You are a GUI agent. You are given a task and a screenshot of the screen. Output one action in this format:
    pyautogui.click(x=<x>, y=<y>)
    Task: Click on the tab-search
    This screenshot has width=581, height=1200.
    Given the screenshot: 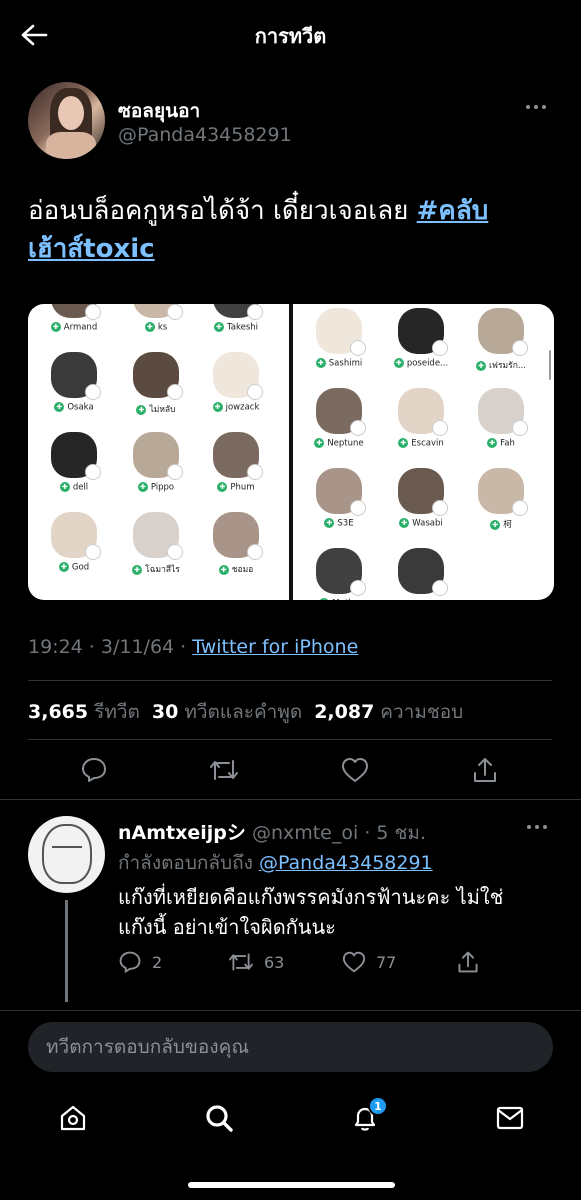 What is the action you would take?
    pyautogui.click(x=219, y=1118)
    